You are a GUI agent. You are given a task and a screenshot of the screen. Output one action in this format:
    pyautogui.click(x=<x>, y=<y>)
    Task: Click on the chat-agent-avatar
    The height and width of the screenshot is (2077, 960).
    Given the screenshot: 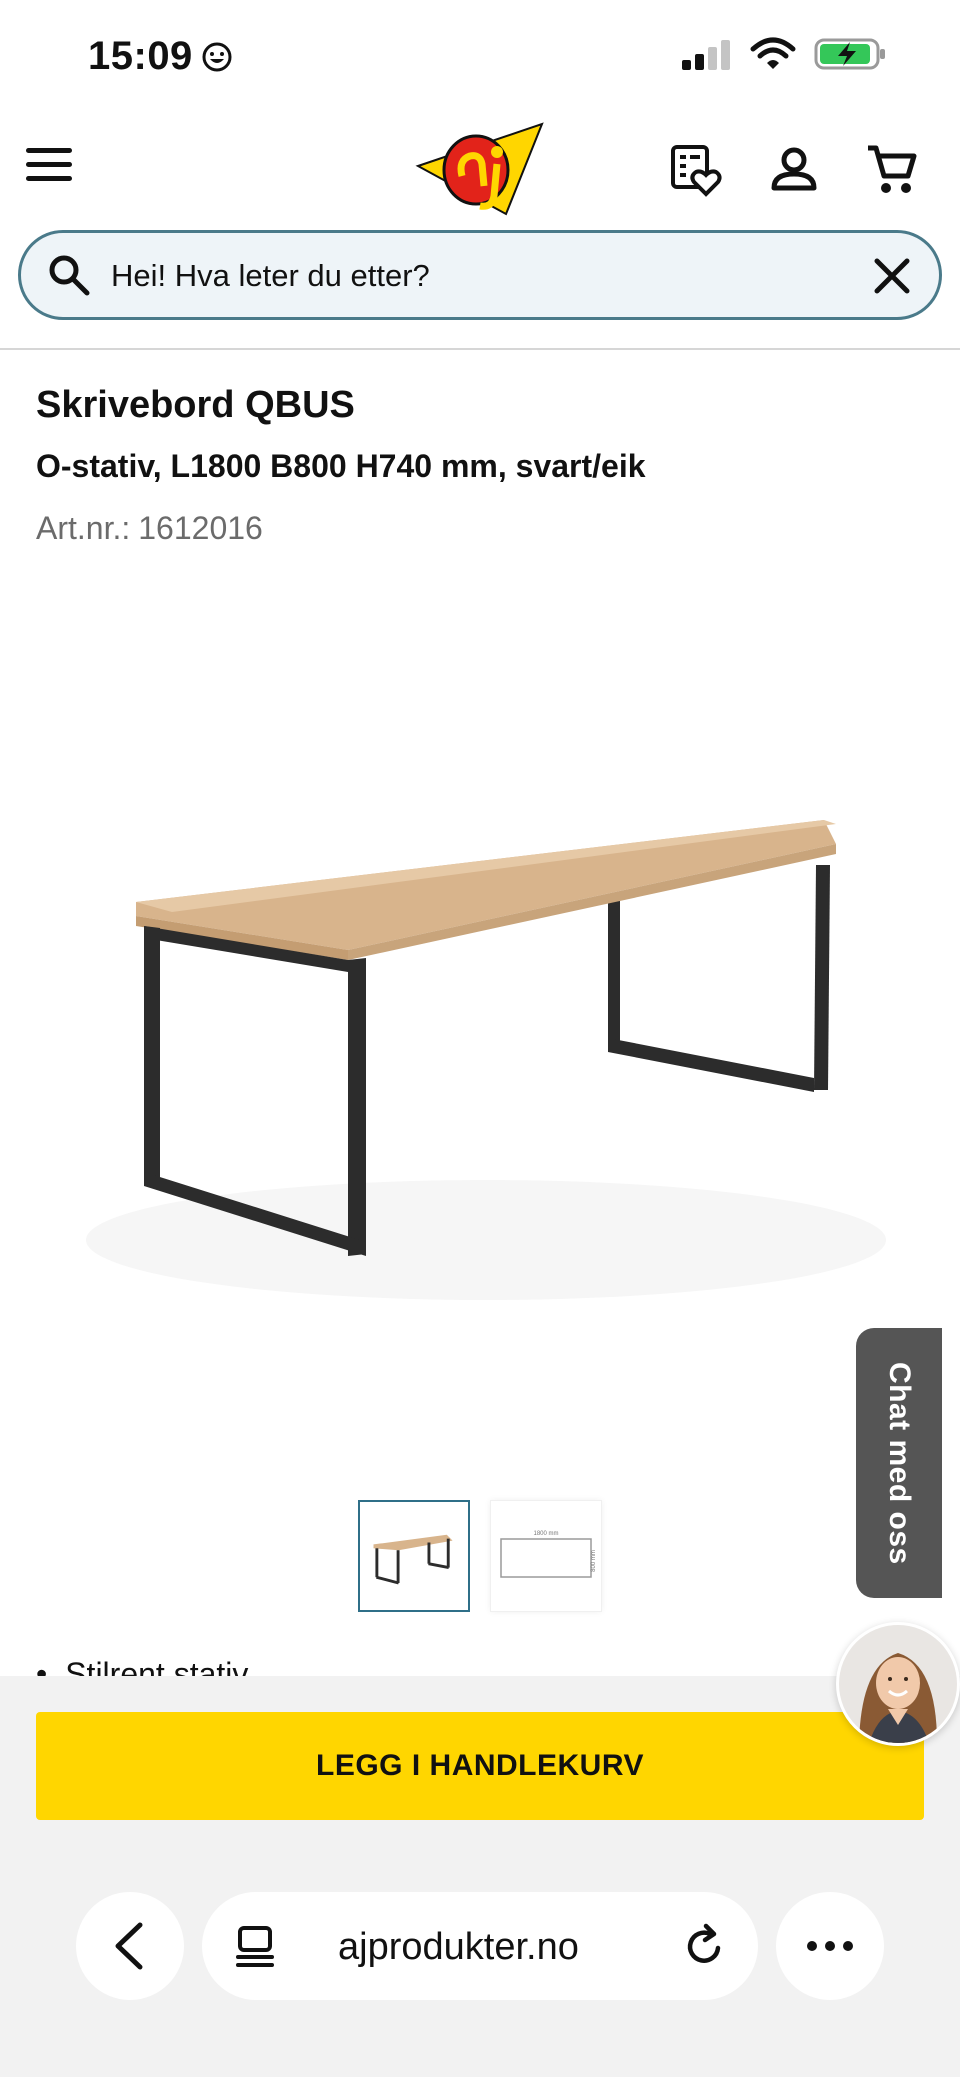 What is the action you would take?
    pyautogui.click(x=898, y=1684)
    